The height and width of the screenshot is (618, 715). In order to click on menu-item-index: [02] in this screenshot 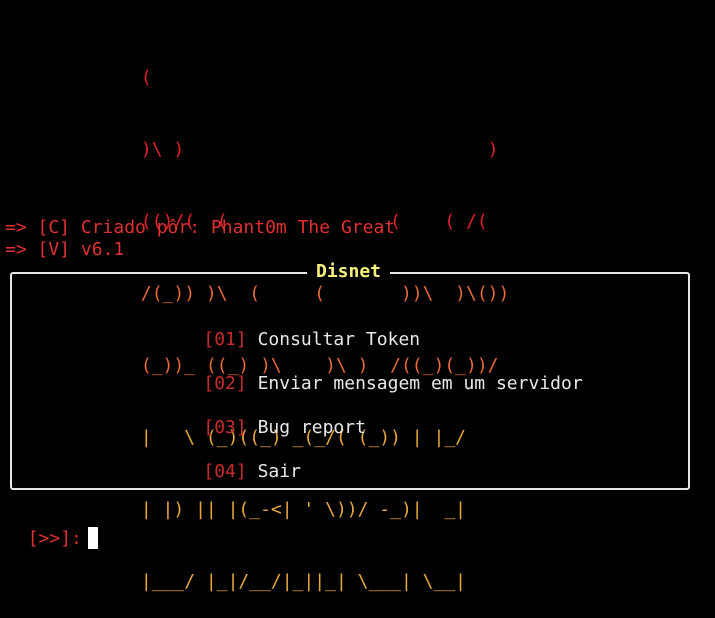, I will do `click(225, 383)`.